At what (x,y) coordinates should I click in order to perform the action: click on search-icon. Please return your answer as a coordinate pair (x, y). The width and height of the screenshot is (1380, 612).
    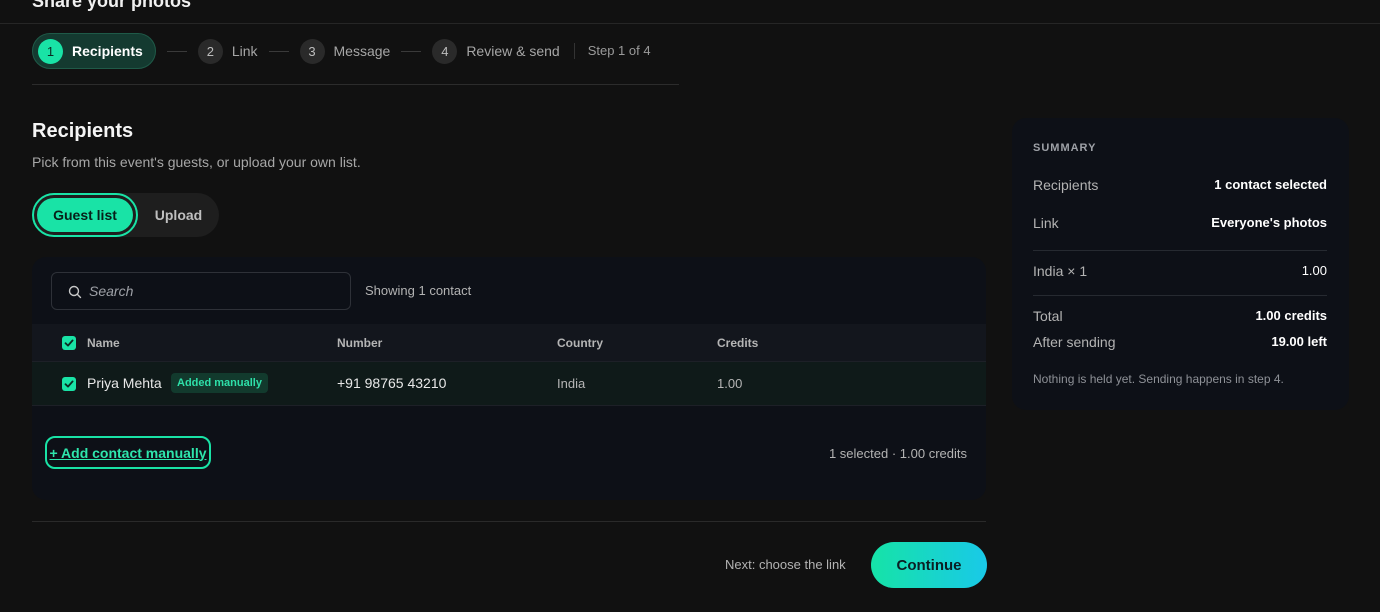
    Looking at the image, I should click on (75, 292).